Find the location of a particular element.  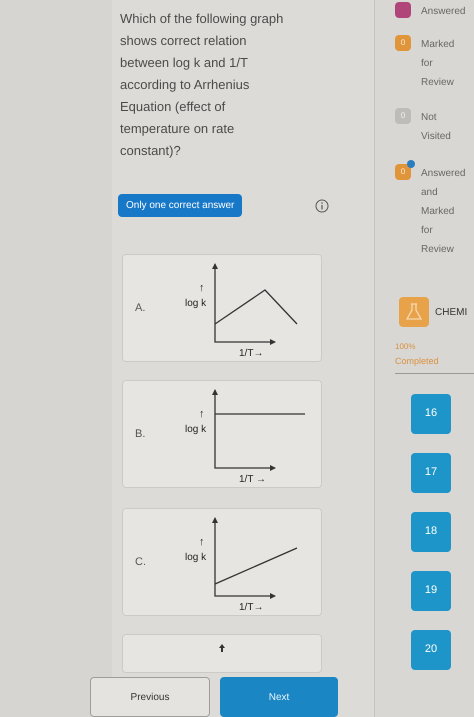

previous-button: Previous is located at coordinates (150, 697).